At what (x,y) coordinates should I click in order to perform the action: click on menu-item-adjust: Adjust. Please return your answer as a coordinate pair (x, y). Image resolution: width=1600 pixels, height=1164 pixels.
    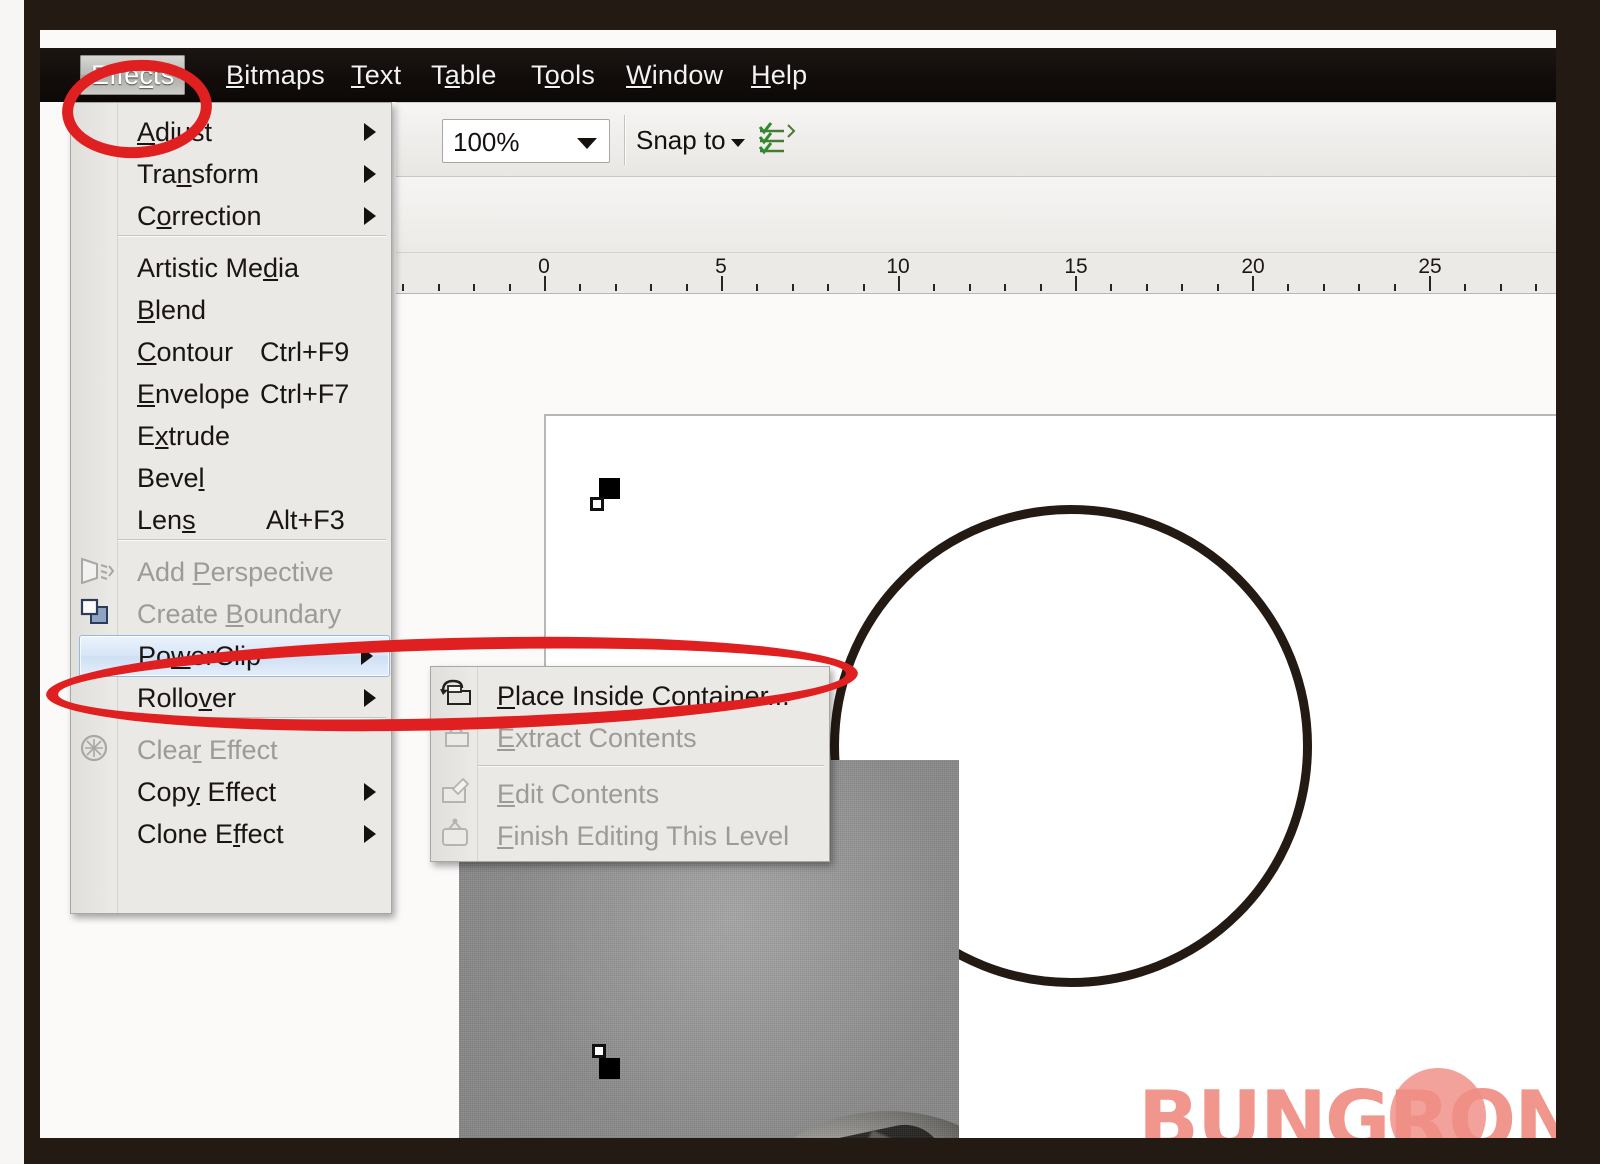
    Looking at the image, I should click on (255, 132).